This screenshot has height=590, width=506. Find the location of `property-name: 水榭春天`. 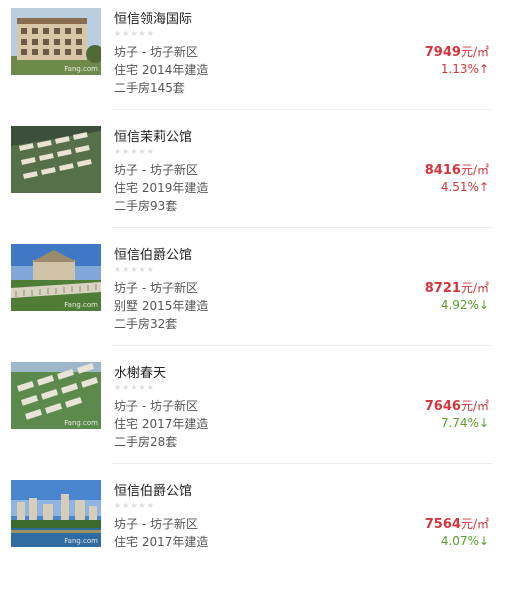

property-name: 水榭春天 is located at coordinates (140, 371).